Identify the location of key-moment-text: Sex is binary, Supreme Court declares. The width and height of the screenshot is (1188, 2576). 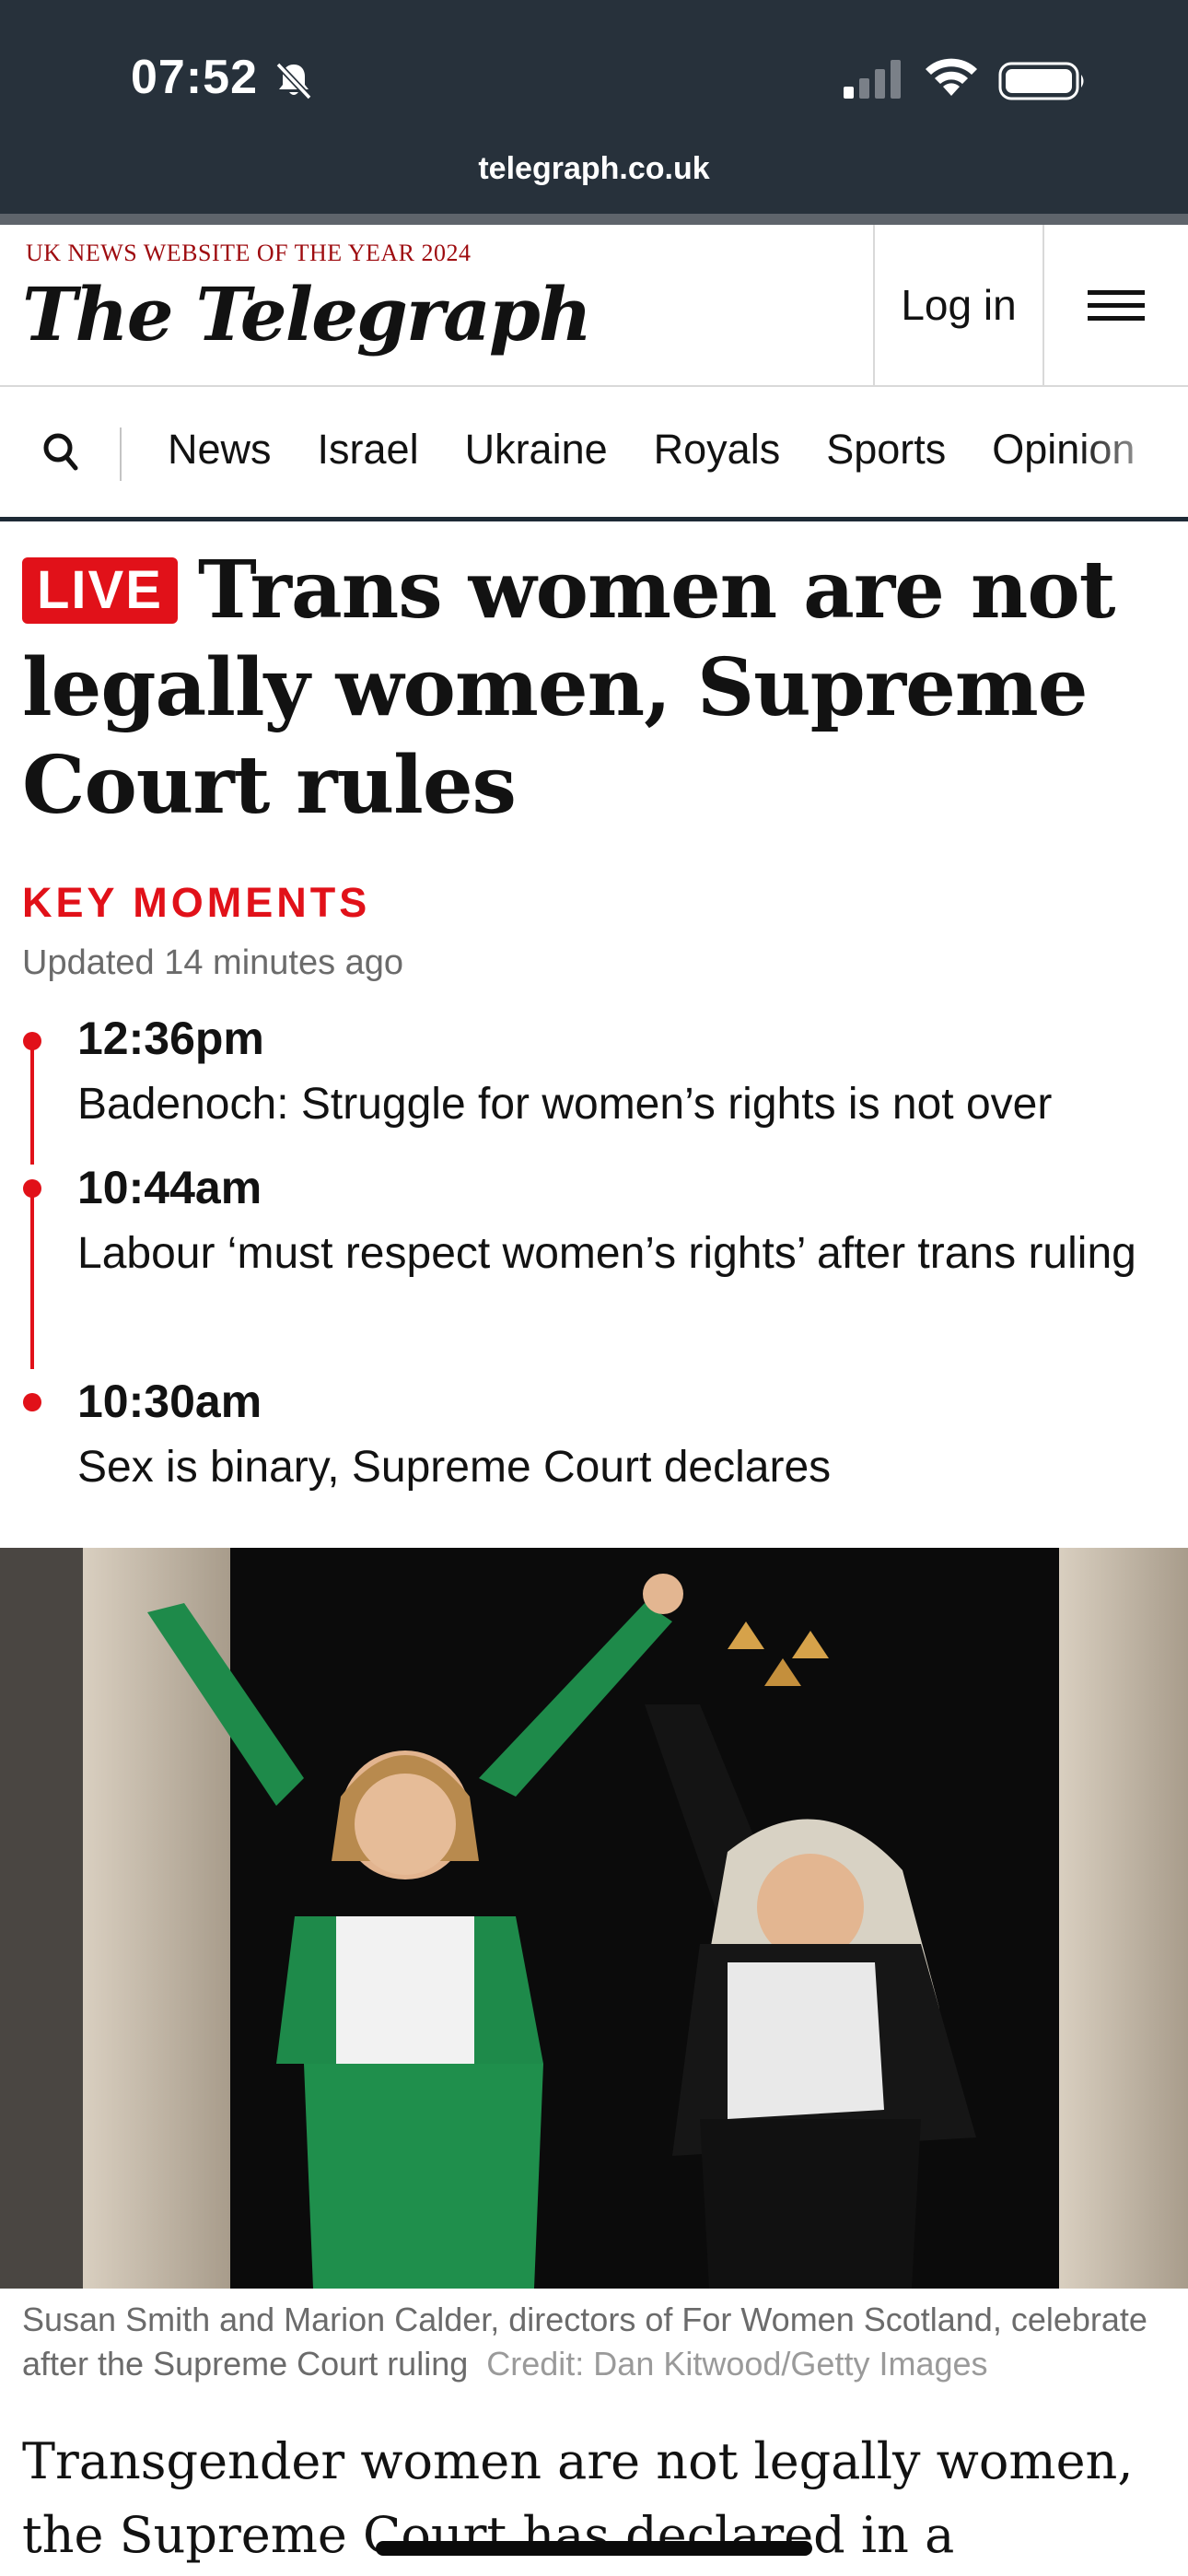
(625, 1467).